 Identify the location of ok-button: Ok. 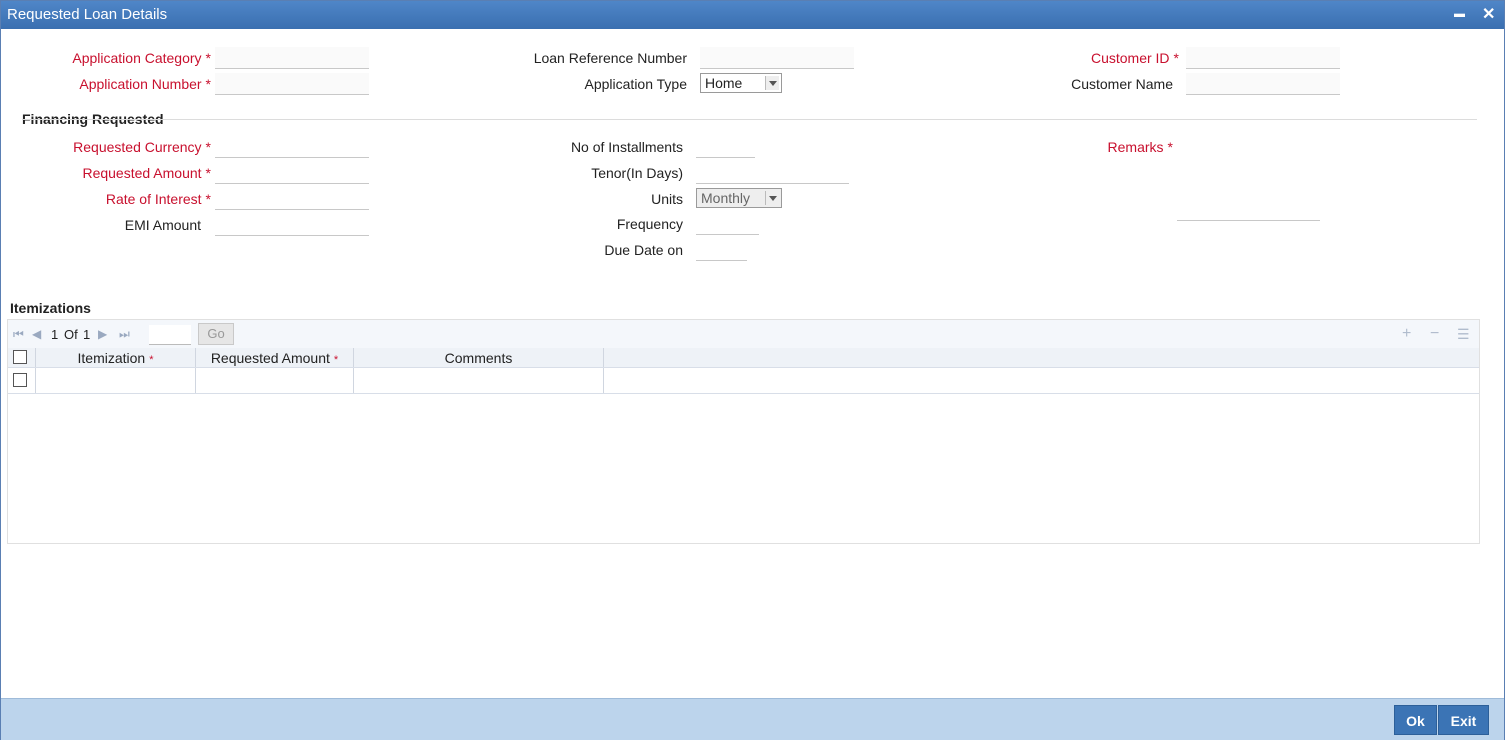
(1415, 720).